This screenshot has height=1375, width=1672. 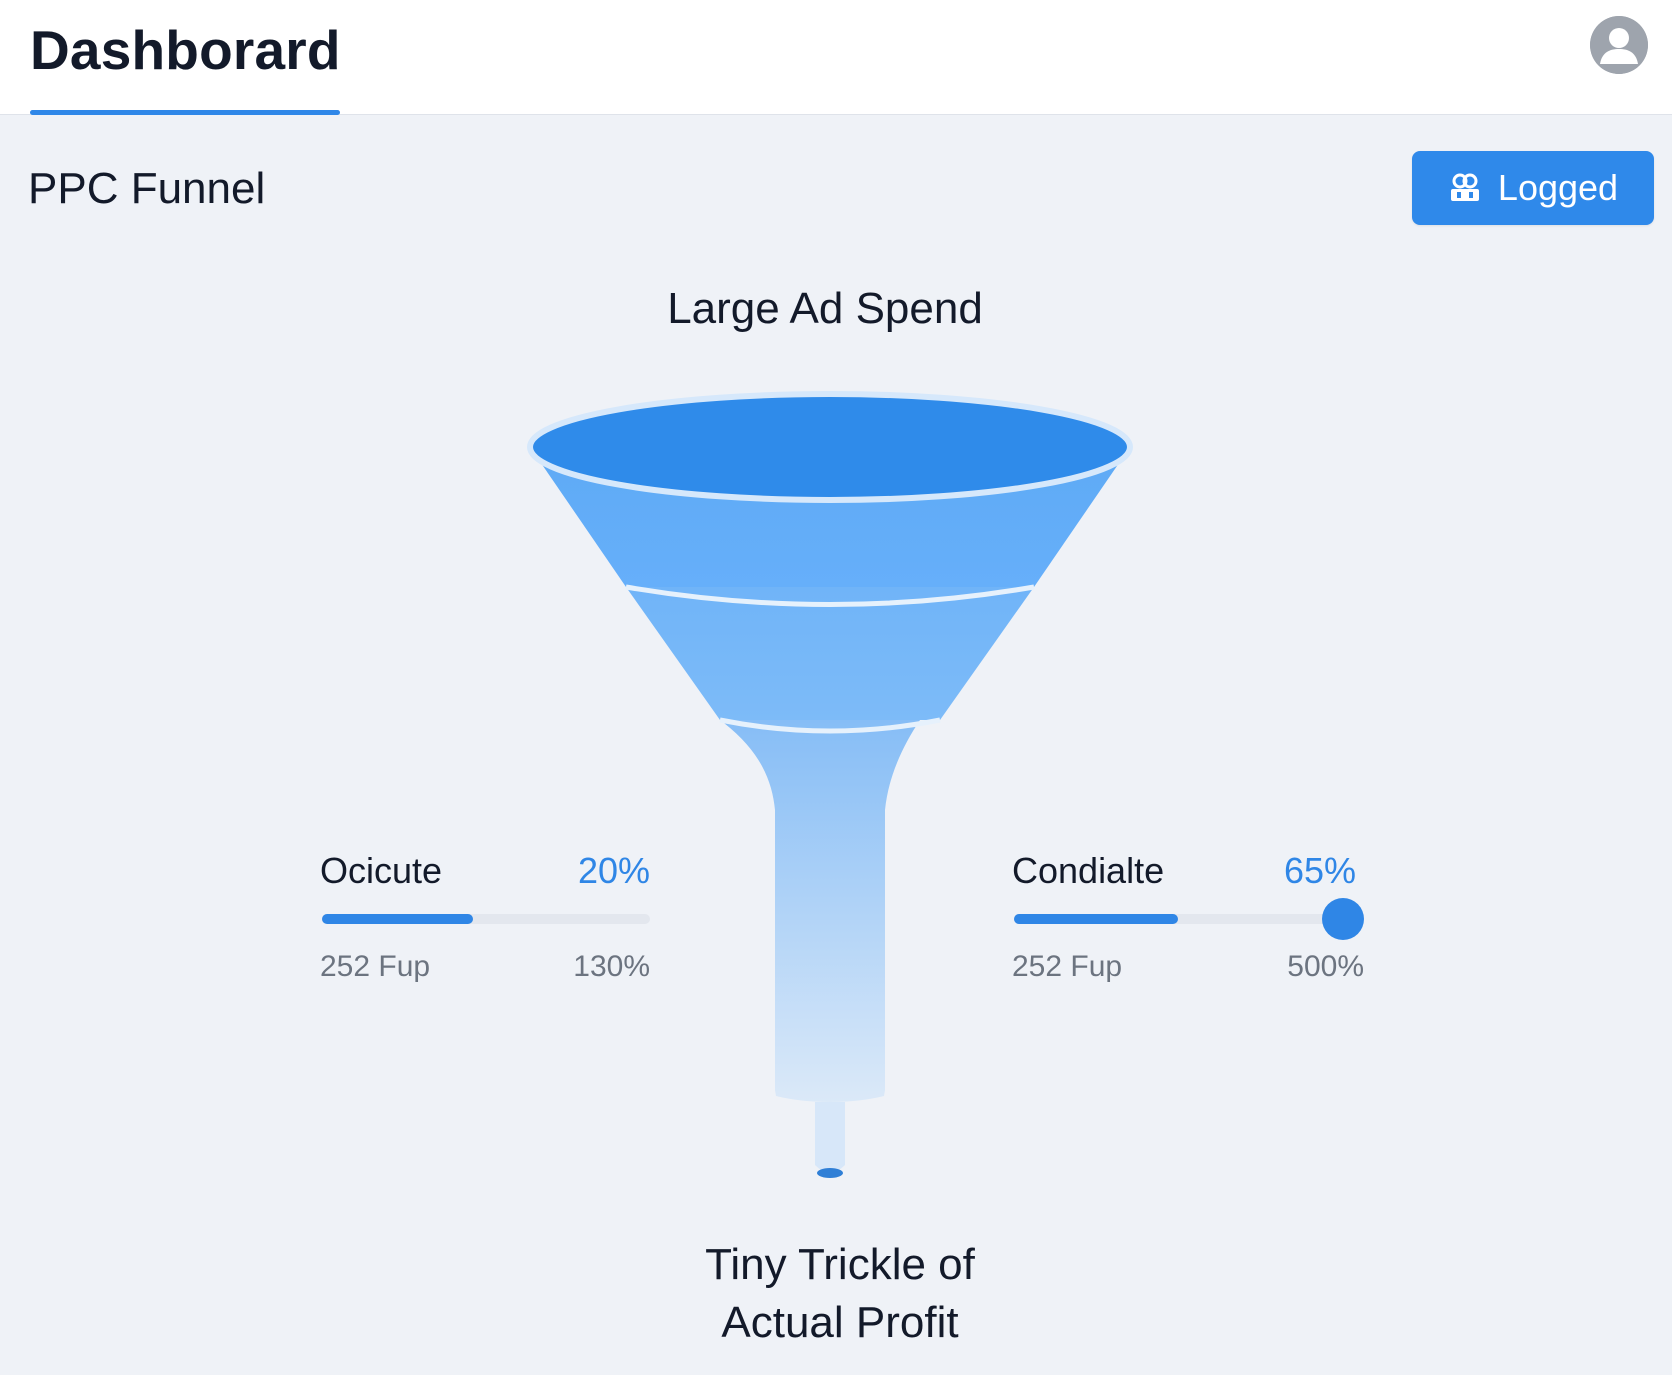 What do you see at coordinates (825, 308) in the screenshot?
I see `funnel-top-label: Large Ad Spend` at bounding box center [825, 308].